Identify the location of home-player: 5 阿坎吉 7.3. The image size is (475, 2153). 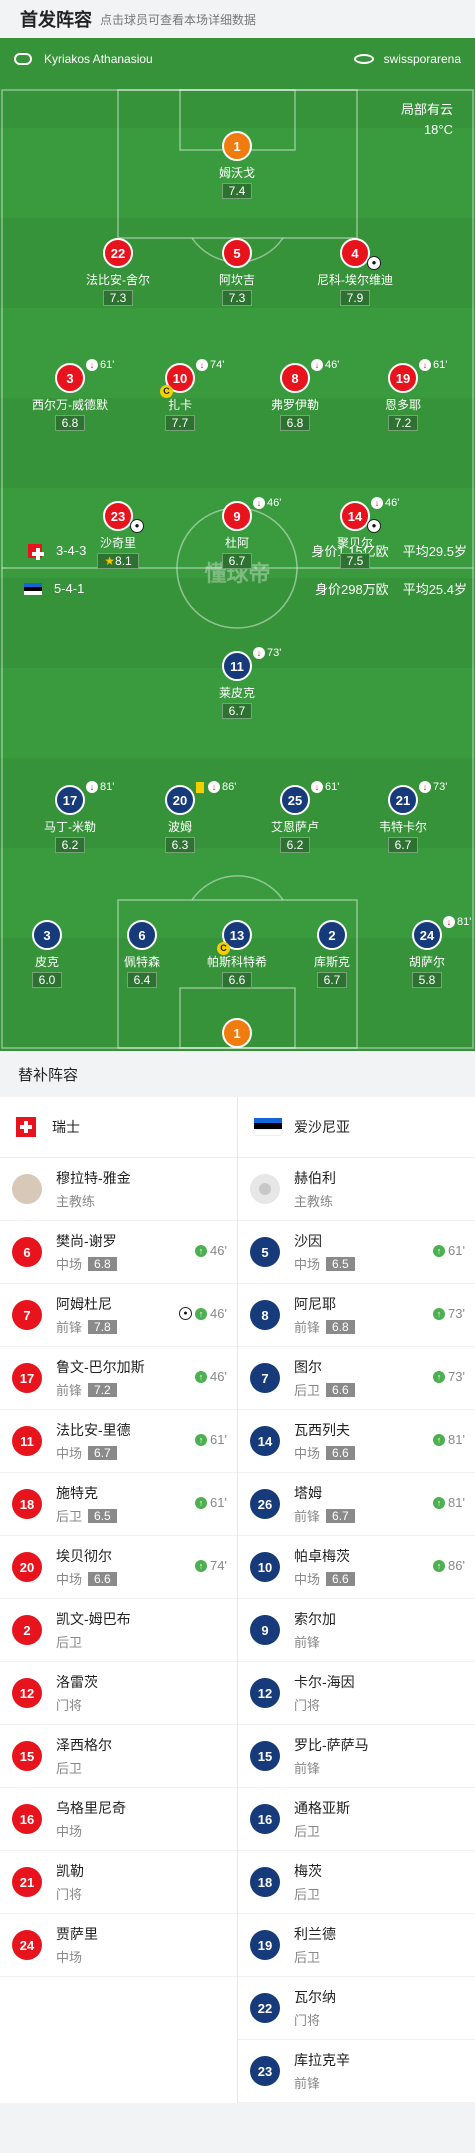
(237, 272).